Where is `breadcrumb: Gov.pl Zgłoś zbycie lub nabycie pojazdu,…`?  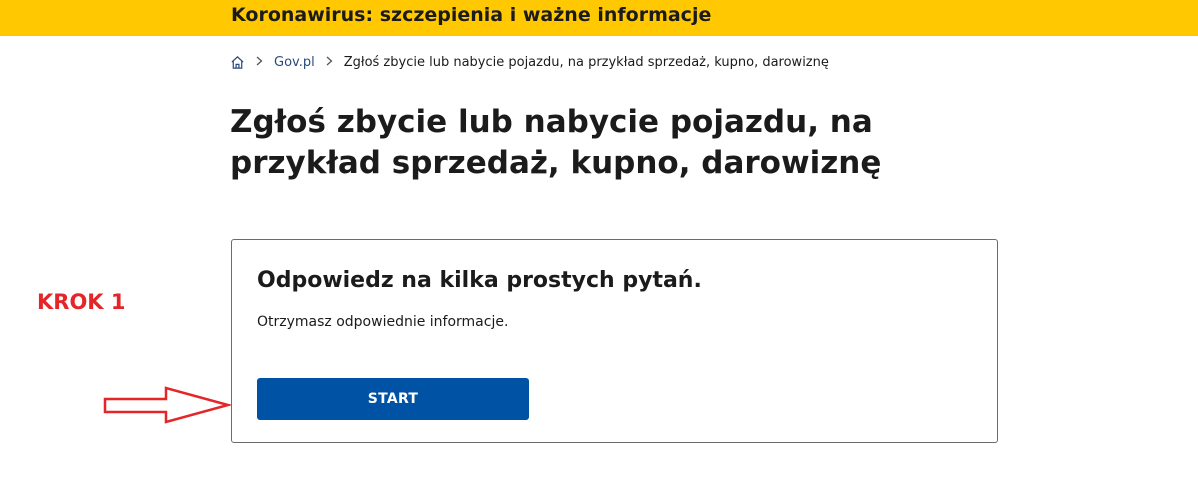 breadcrumb: Gov.pl Zgłoś zbycie lub nabycie pojazdu,… is located at coordinates (529, 62).